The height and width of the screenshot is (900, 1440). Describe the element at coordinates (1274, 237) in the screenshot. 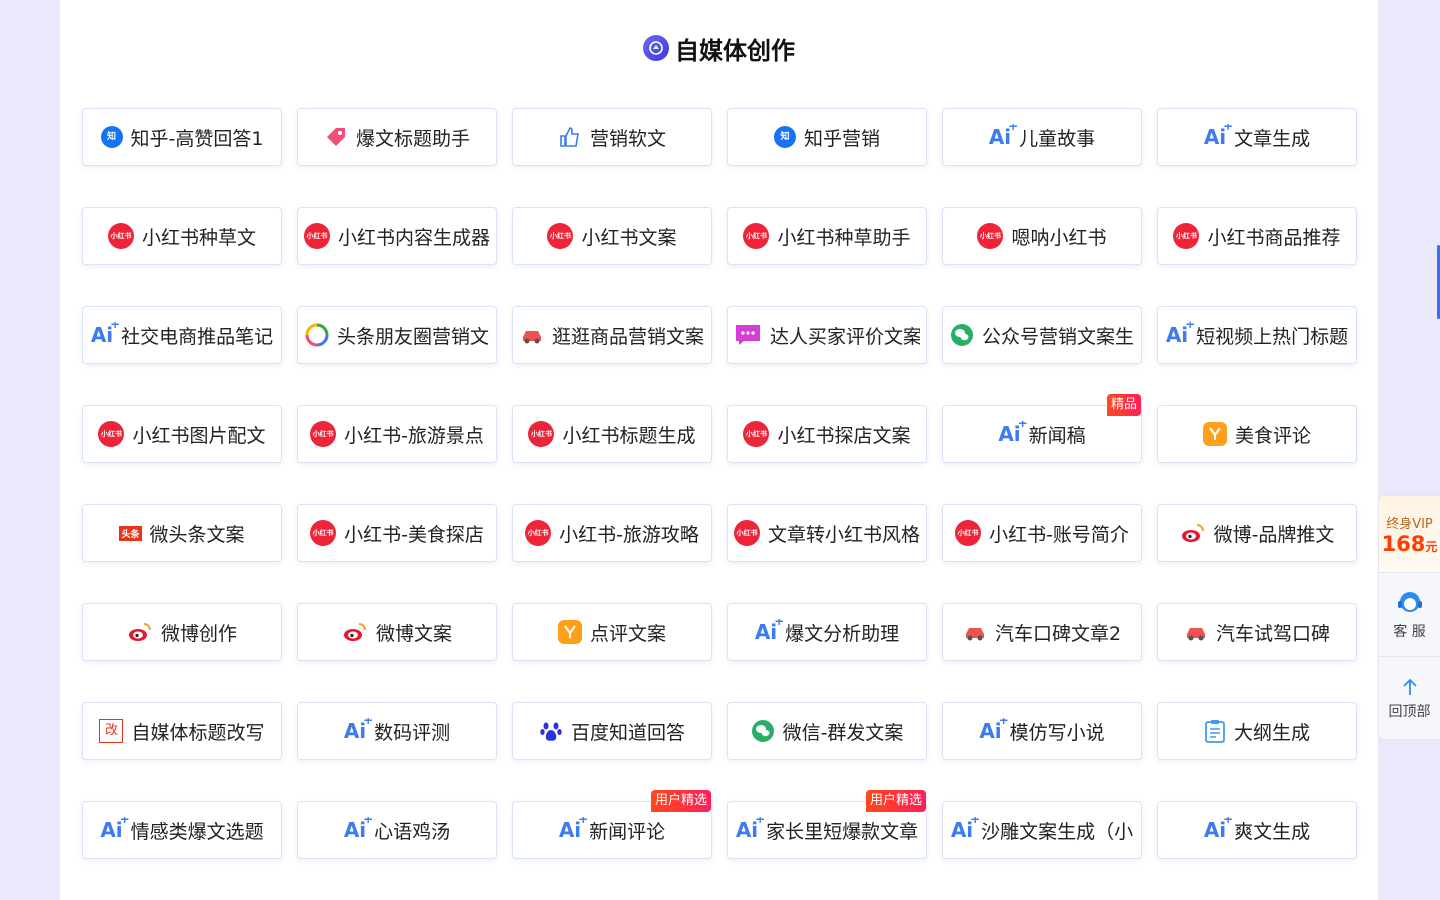

I see `tool-card-label: 小红书商品推荐` at that location.